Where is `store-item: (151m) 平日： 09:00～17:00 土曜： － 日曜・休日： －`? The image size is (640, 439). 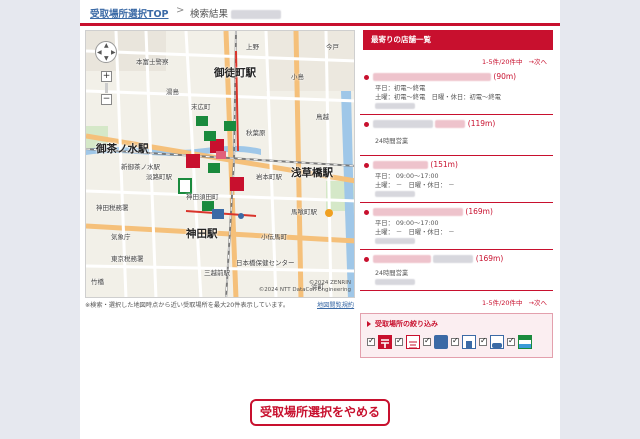 store-item: (151m) 平日： 09:00～17:00 土曜： － 日曜・休日： － is located at coordinates (456, 179).